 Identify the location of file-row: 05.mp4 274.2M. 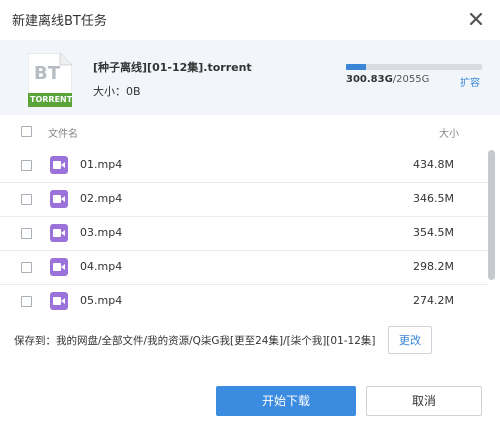
(244, 301).